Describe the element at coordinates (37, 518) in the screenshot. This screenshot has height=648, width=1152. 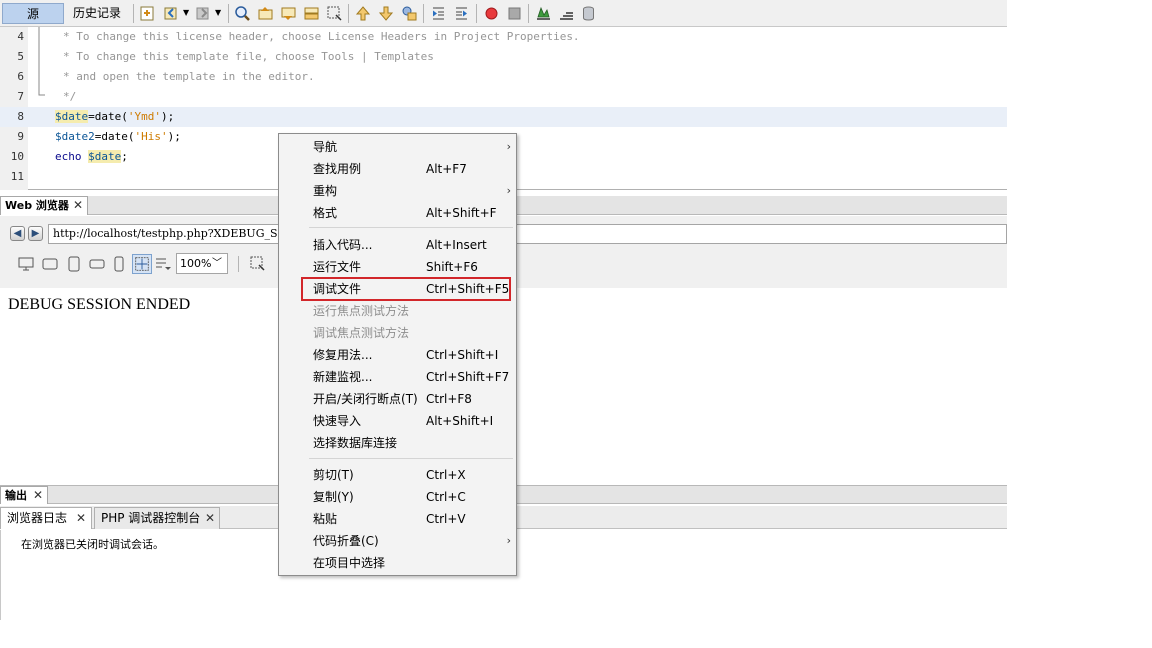
I see `tab-label: 浏览器日志` at that location.